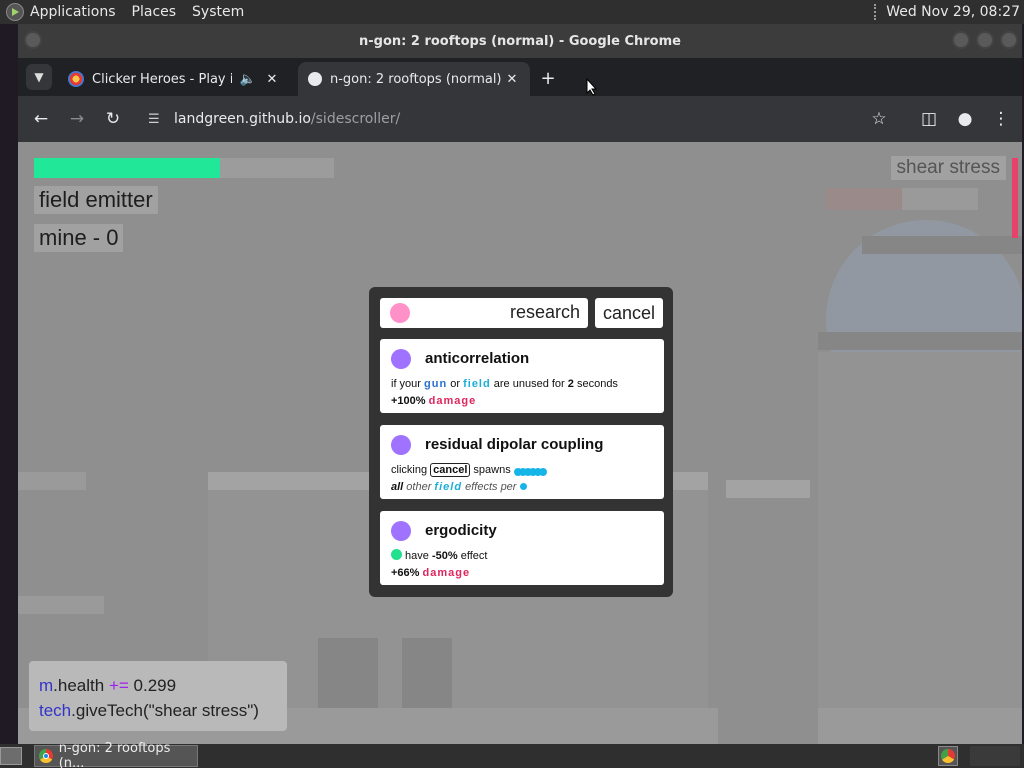  I want to click on desc-percent: +66%, so click(405, 573).